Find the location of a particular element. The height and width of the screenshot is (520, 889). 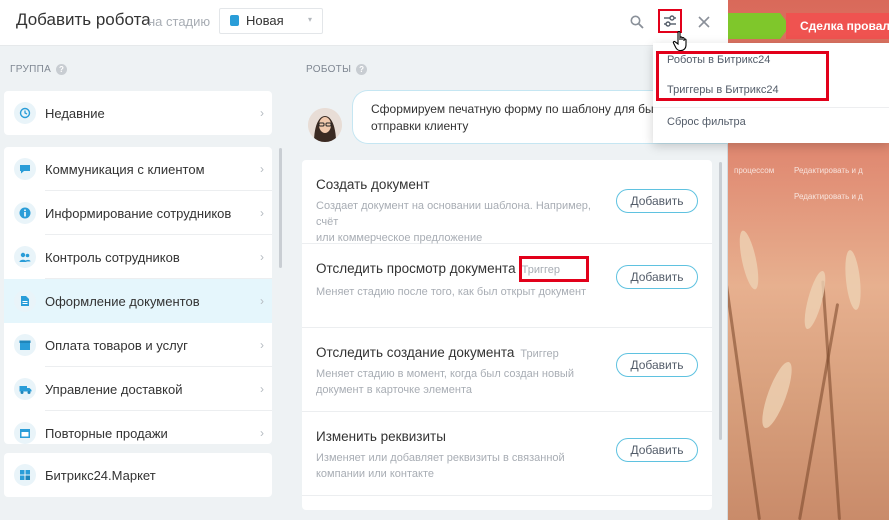

robot-name-text: Отследить создание документа is located at coordinates (415, 352).